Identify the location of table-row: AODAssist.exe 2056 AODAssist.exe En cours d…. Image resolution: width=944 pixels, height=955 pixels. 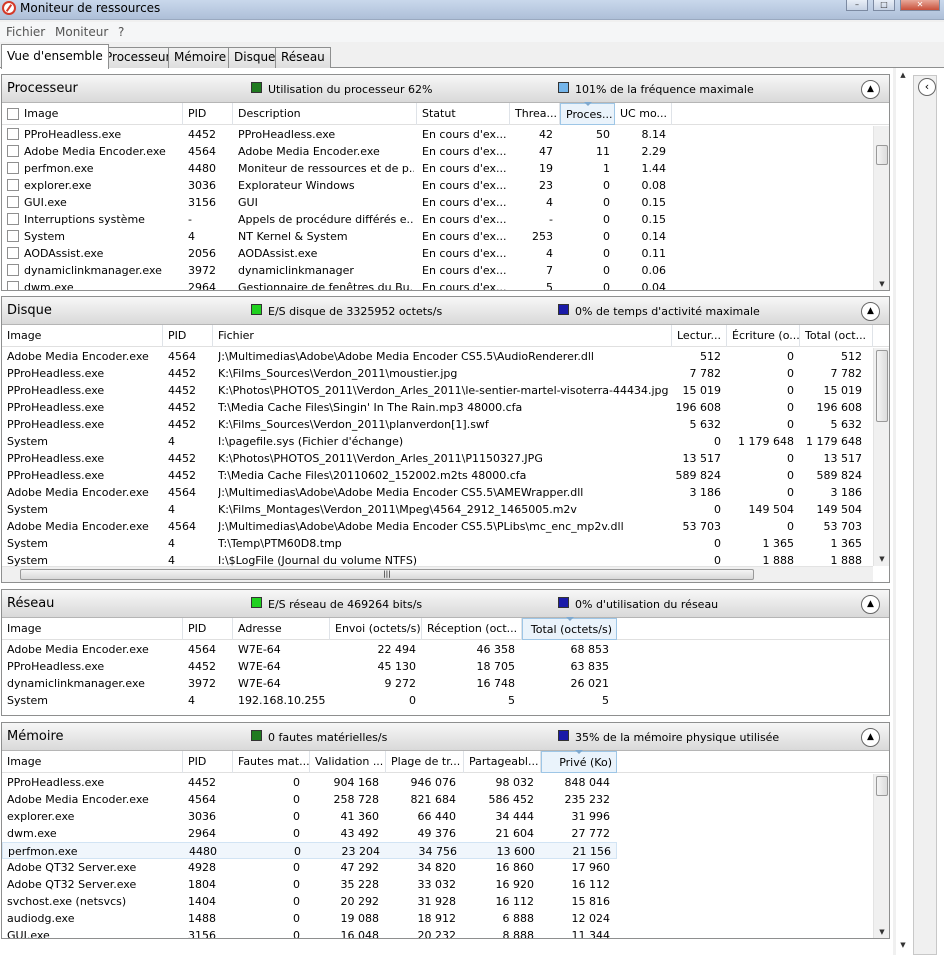
(437, 253).